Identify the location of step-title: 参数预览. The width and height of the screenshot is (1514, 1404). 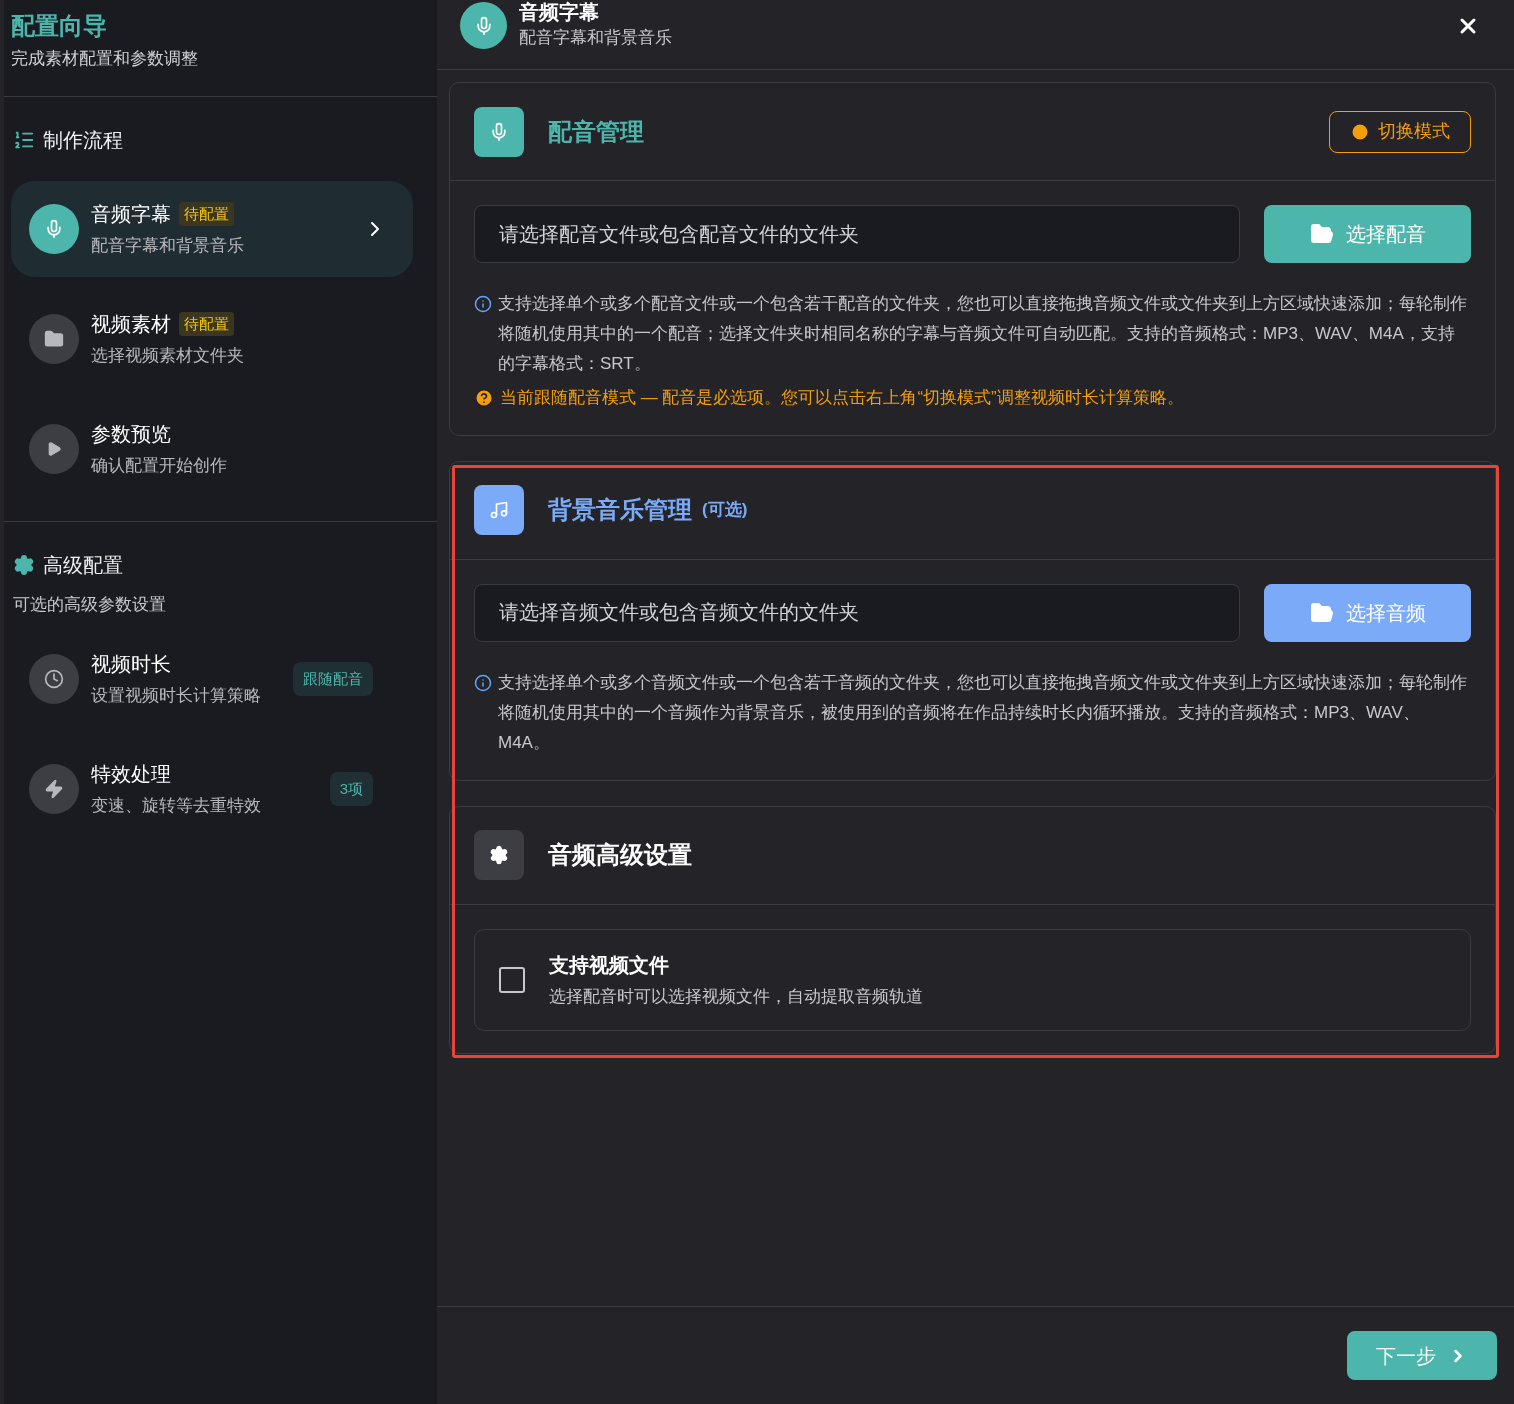
(131, 434).